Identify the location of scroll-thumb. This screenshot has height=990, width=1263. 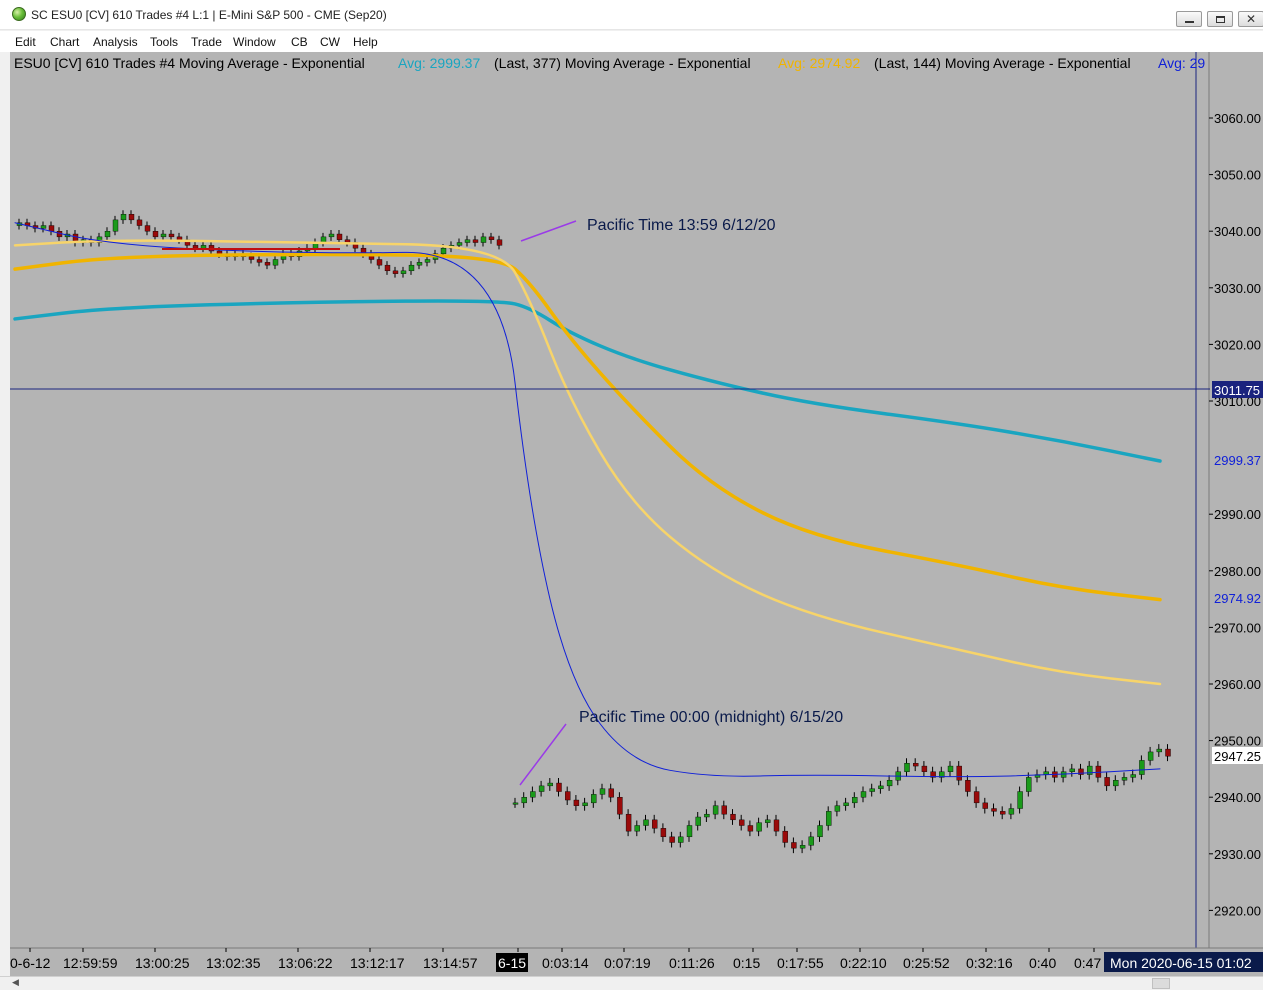
(1161, 983).